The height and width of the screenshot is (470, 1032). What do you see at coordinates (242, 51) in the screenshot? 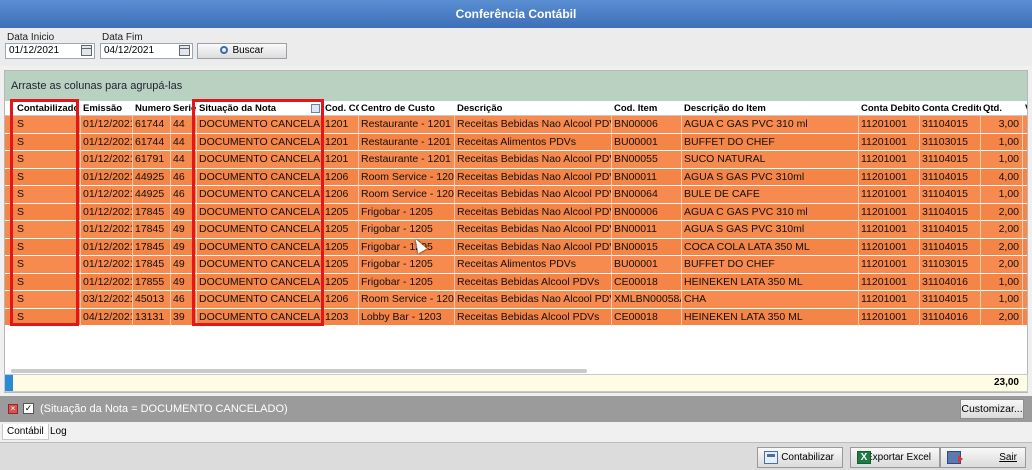
I see `buscar-button: Buscar` at bounding box center [242, 51].